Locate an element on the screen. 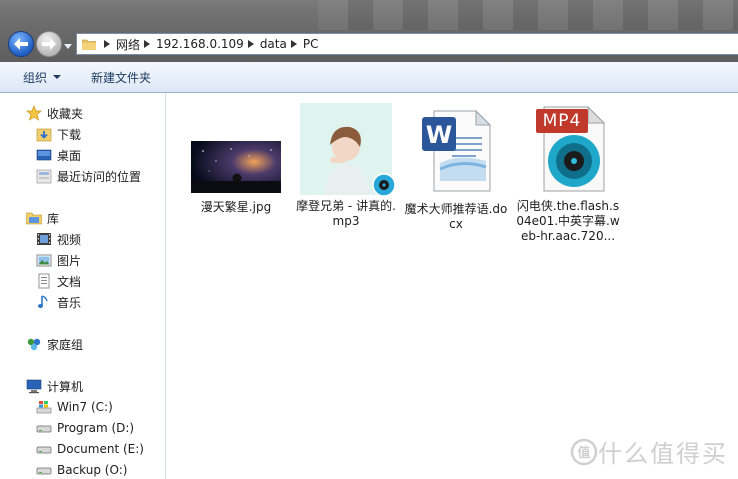 The width and height of the screenshot is (738, 479). file-item-mp3: 摩登兄弟 - 讲真的.mp3 is located at coordinates (346, 166).